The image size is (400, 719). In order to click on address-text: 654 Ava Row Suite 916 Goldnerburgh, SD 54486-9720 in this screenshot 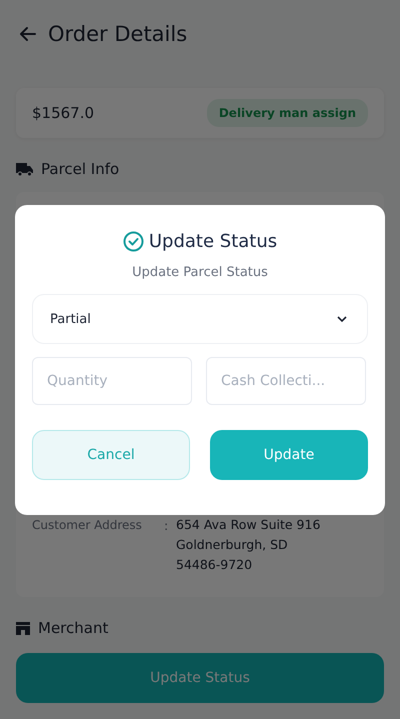, I will do `click(248, 545)`.